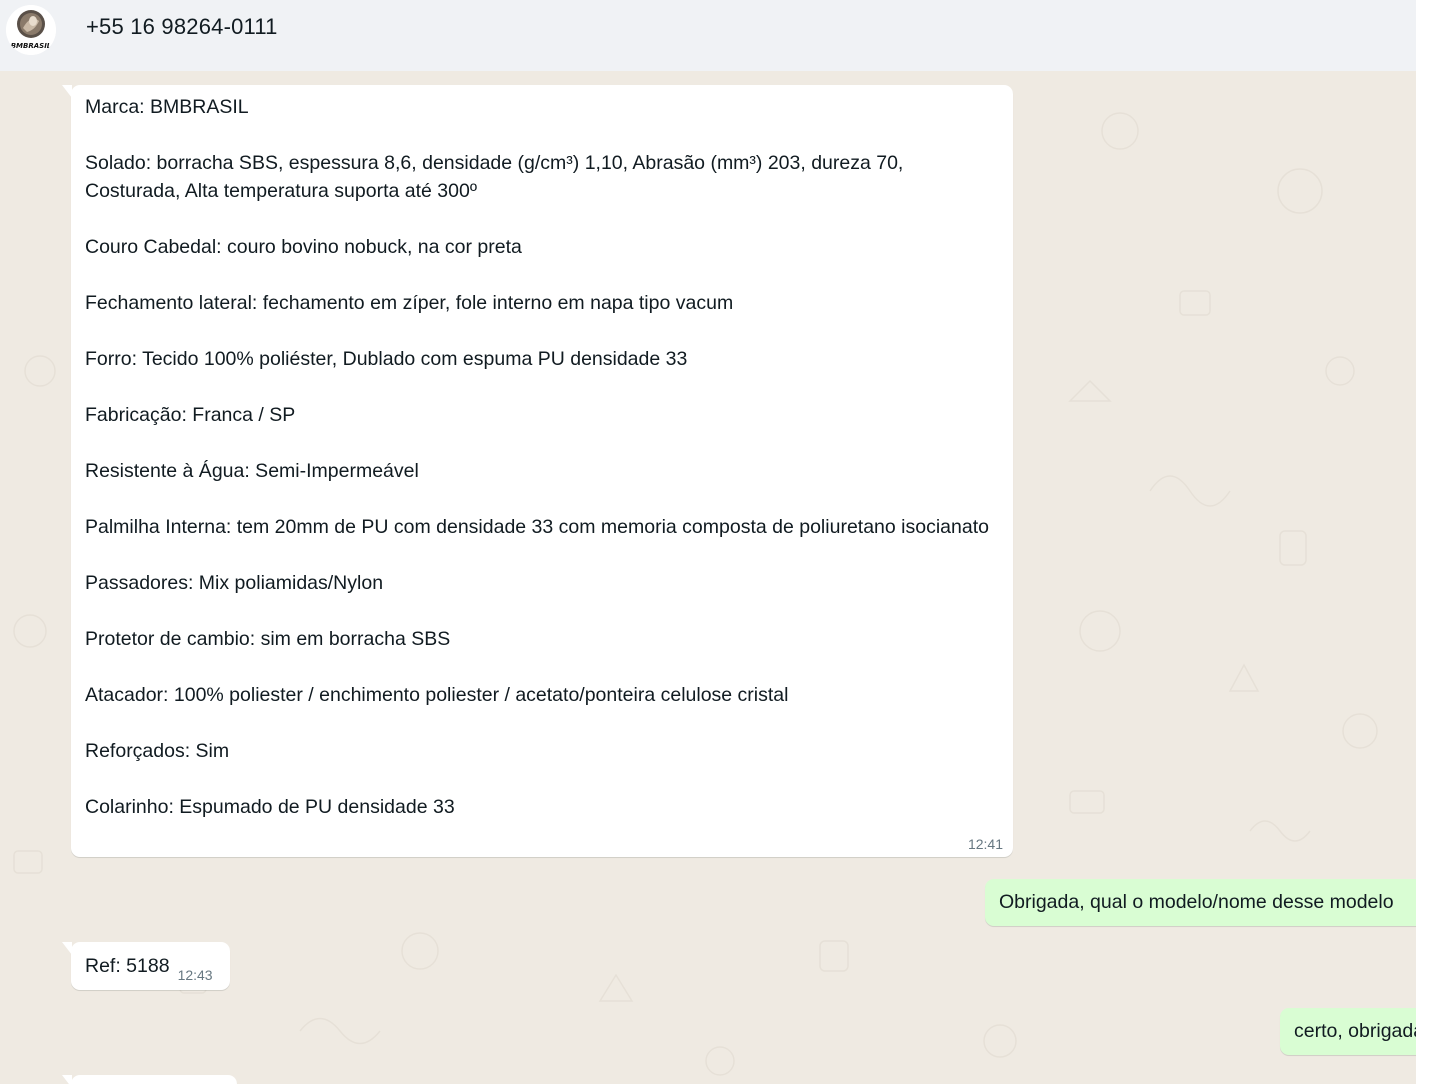  I want to click on message-bubble-outgoing: certo, obrigada, so click(1348, 1031).